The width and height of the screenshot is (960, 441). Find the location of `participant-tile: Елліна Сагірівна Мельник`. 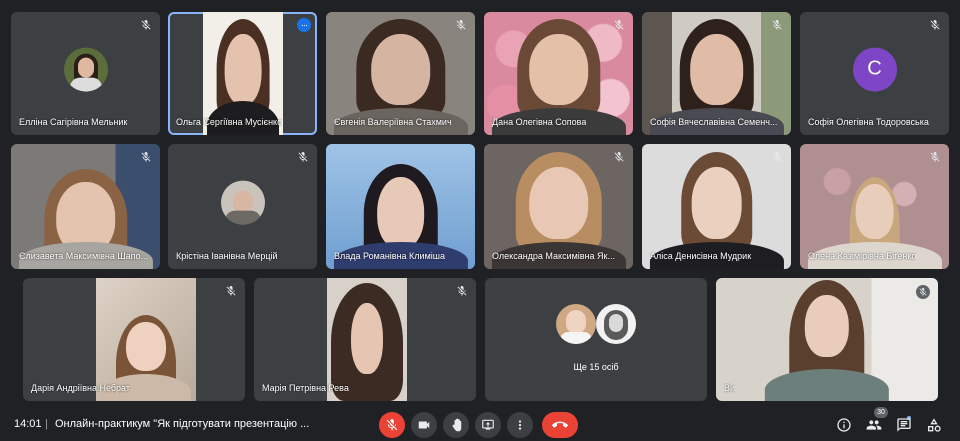

participant-tile: Елліна Сагірівна Мельник is located at coordinates (85, 73).